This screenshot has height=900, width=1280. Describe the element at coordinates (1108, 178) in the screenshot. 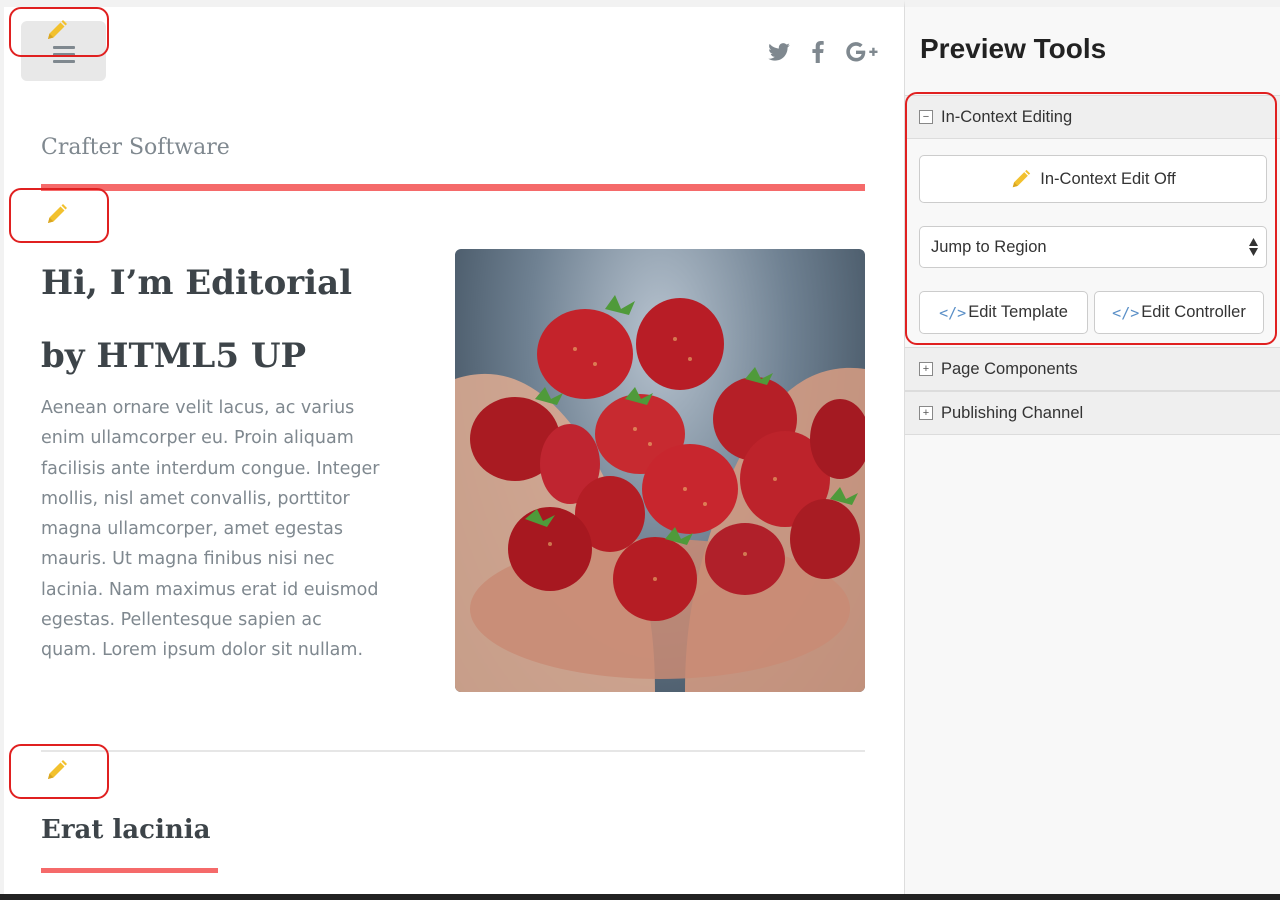

I see `toggle-label: In-Context Edit Off` at that location.